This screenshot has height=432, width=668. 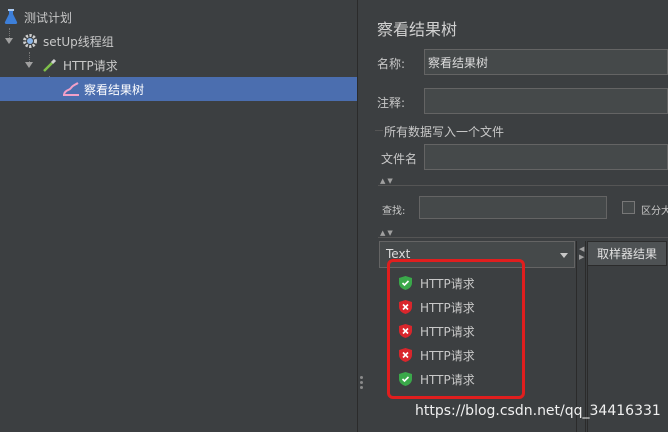 I want to click on name-field, so click(x=546, y=62).